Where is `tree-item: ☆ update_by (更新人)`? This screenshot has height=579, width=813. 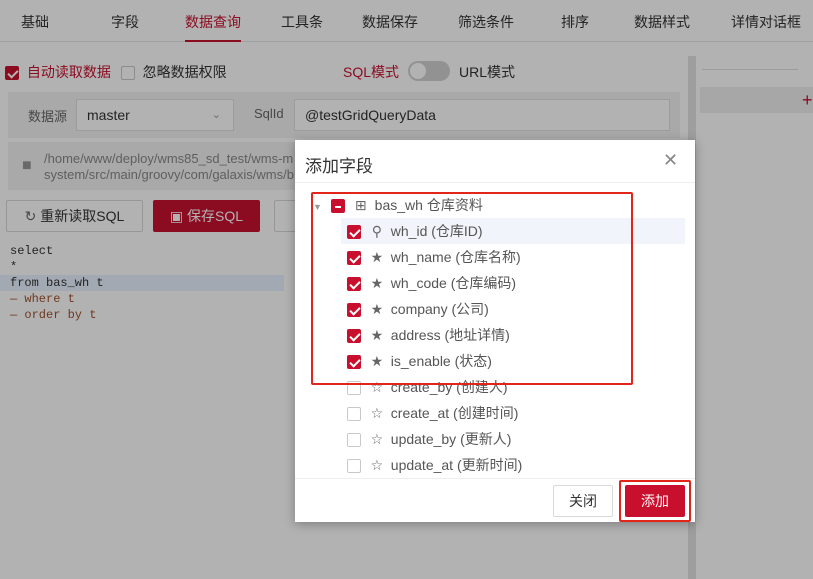
tree-item: ☆ update_by (更新人) is located at coordinates (426, 439).